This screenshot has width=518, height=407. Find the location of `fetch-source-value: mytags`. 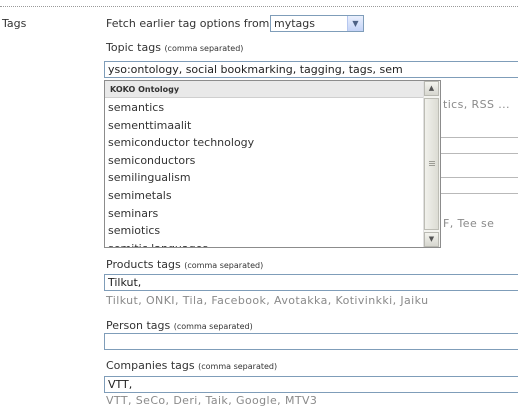

fetch-source-value: mytags is located at coordinates (294, 23).